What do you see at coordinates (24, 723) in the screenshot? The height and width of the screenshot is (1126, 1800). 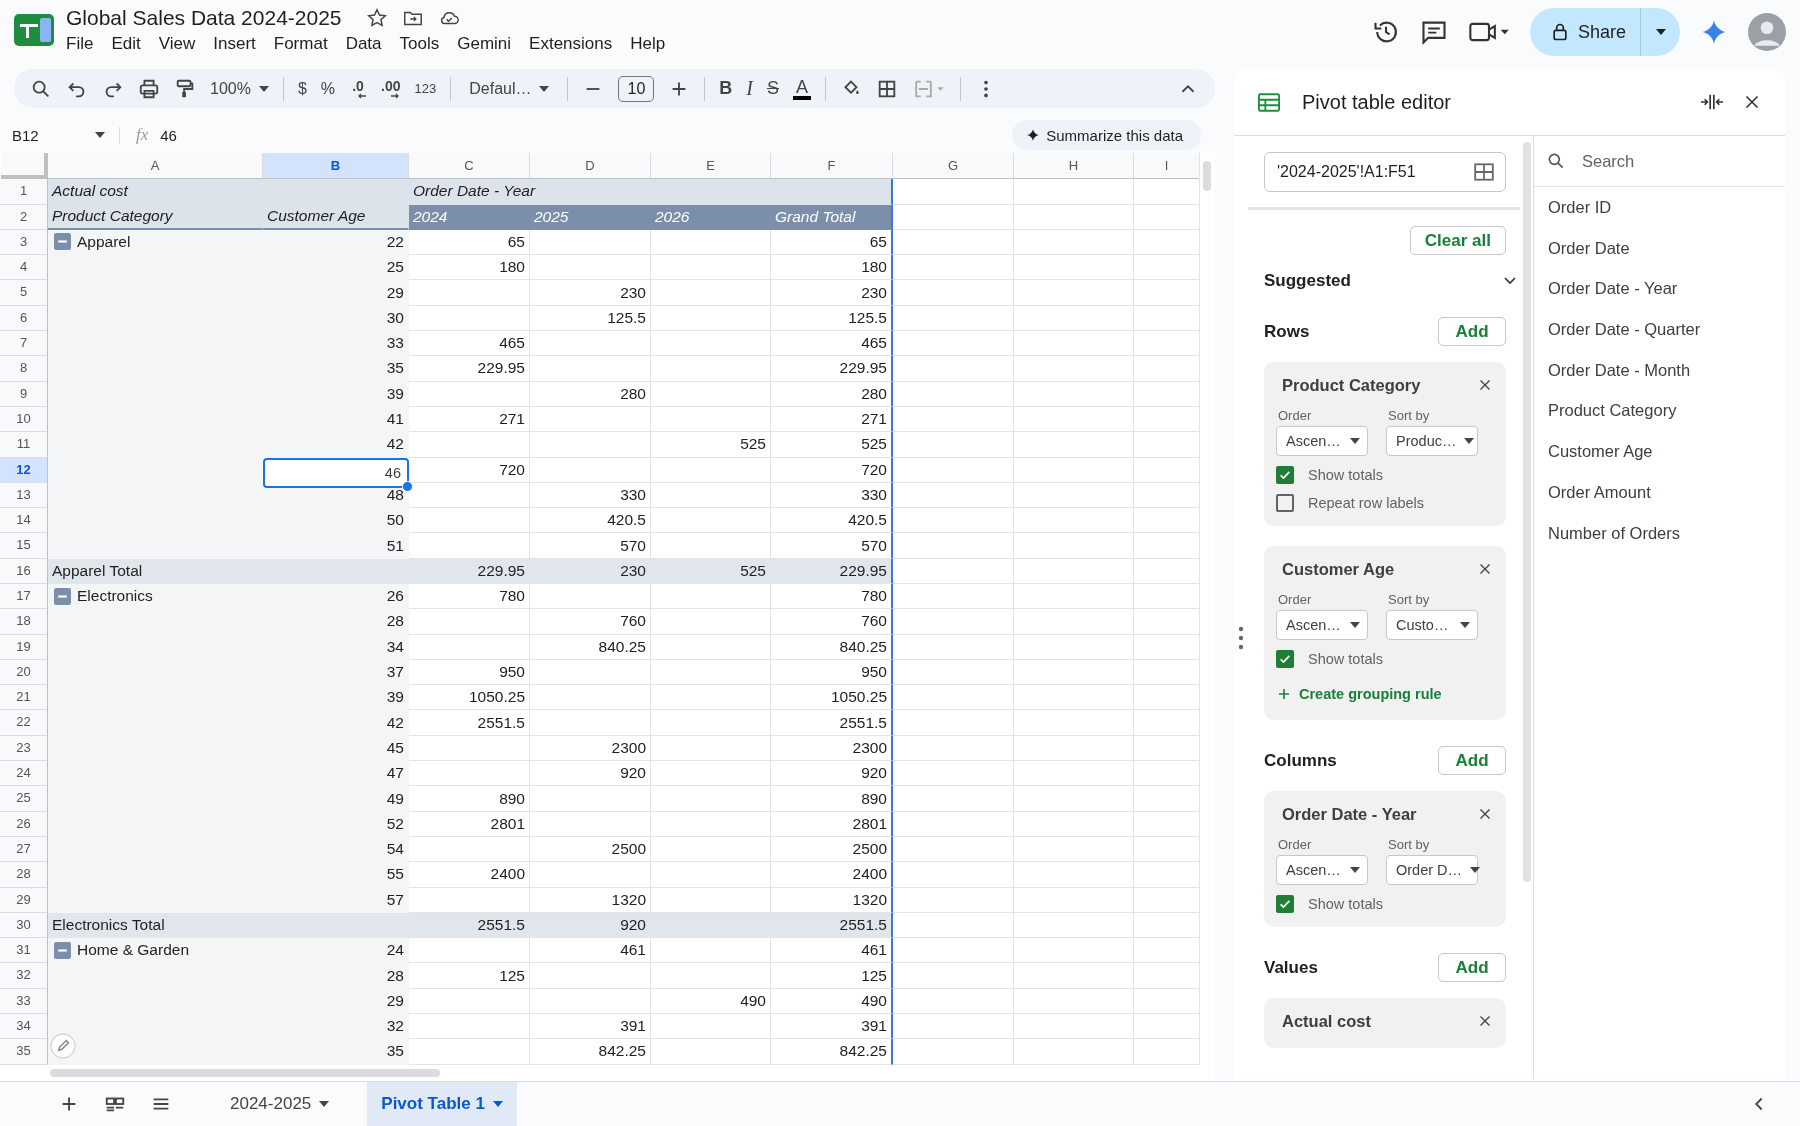 I see `row-number: 22` at bounding box center [24, 723].